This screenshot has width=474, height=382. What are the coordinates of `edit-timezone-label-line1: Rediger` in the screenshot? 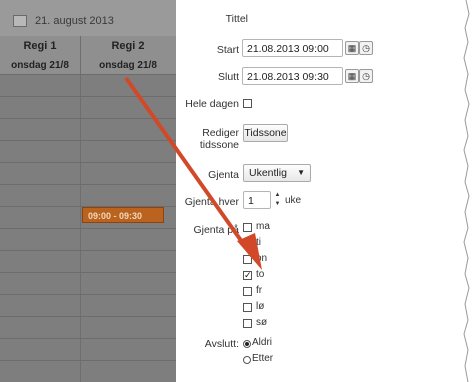 It's located at (220, 133).